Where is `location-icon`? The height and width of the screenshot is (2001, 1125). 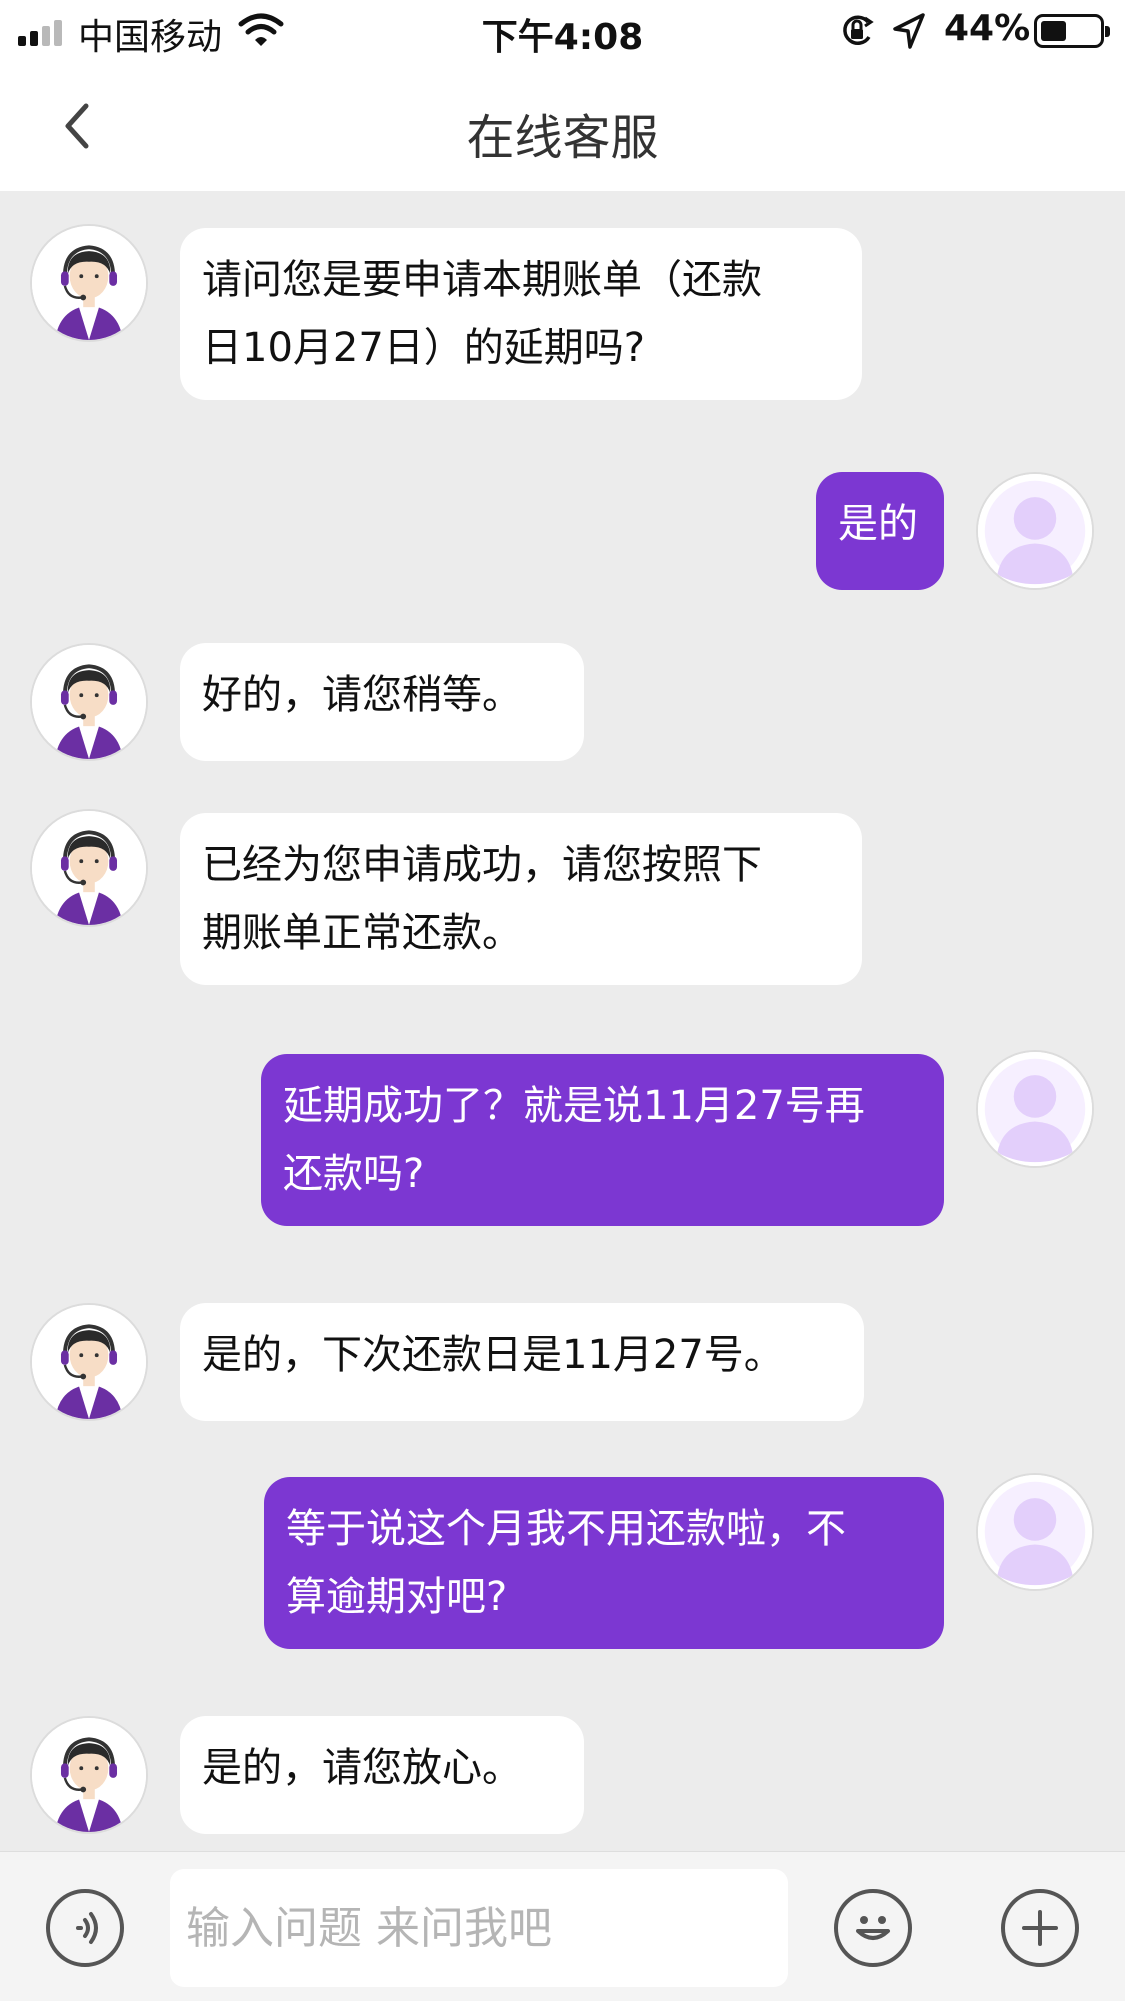 location-icon is located at coordinates (909, 31).